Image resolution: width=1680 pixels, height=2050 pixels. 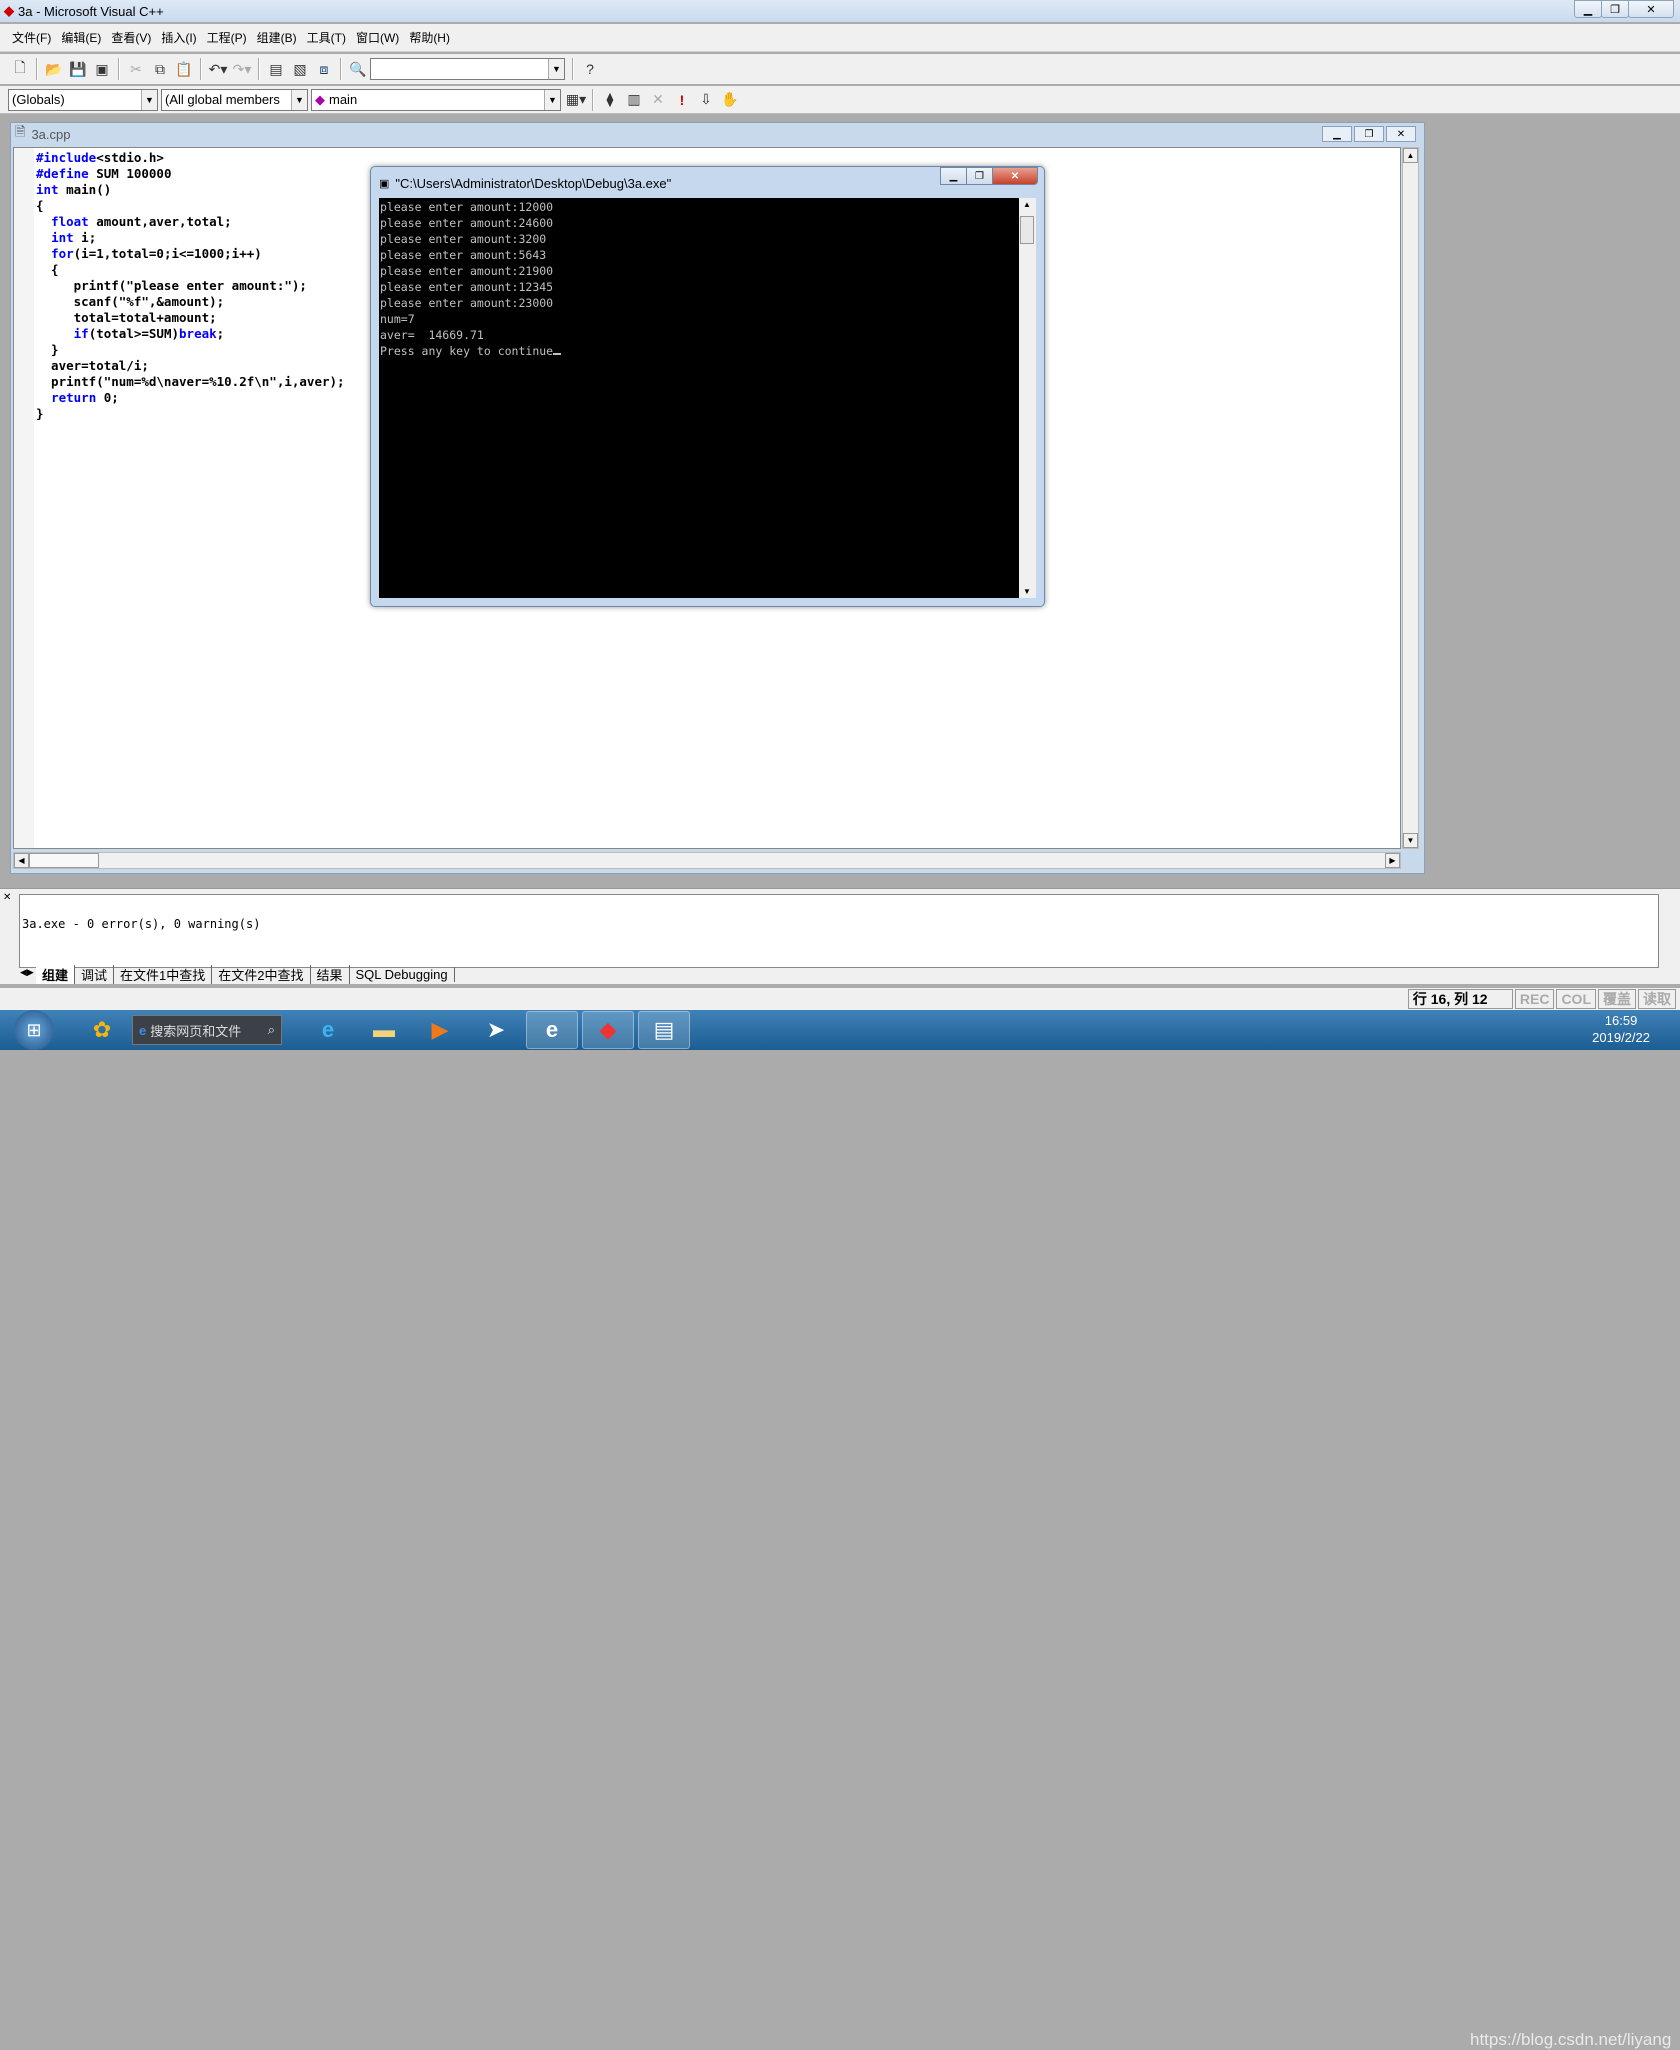 What do you see at coordinates (81, 37) in the screenshot?
I see `menu-item: 编辑(E)` at bounding box center [81, 37].